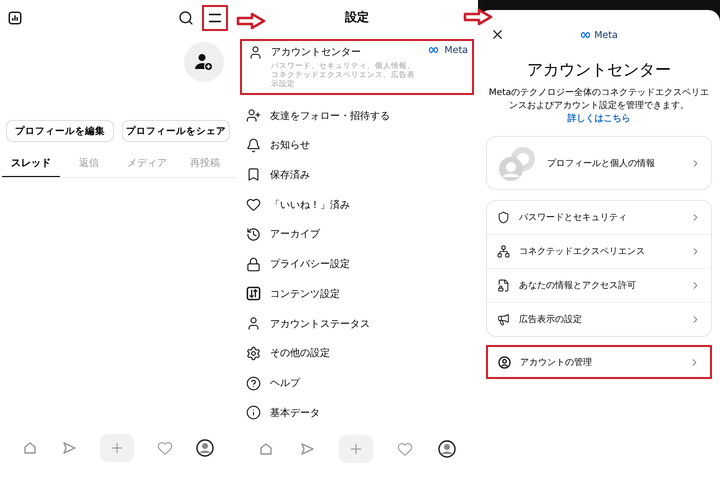 This screenshot has height=478, width=720. I want to click on settings-item: アカウントステータス, so click(320, 323).